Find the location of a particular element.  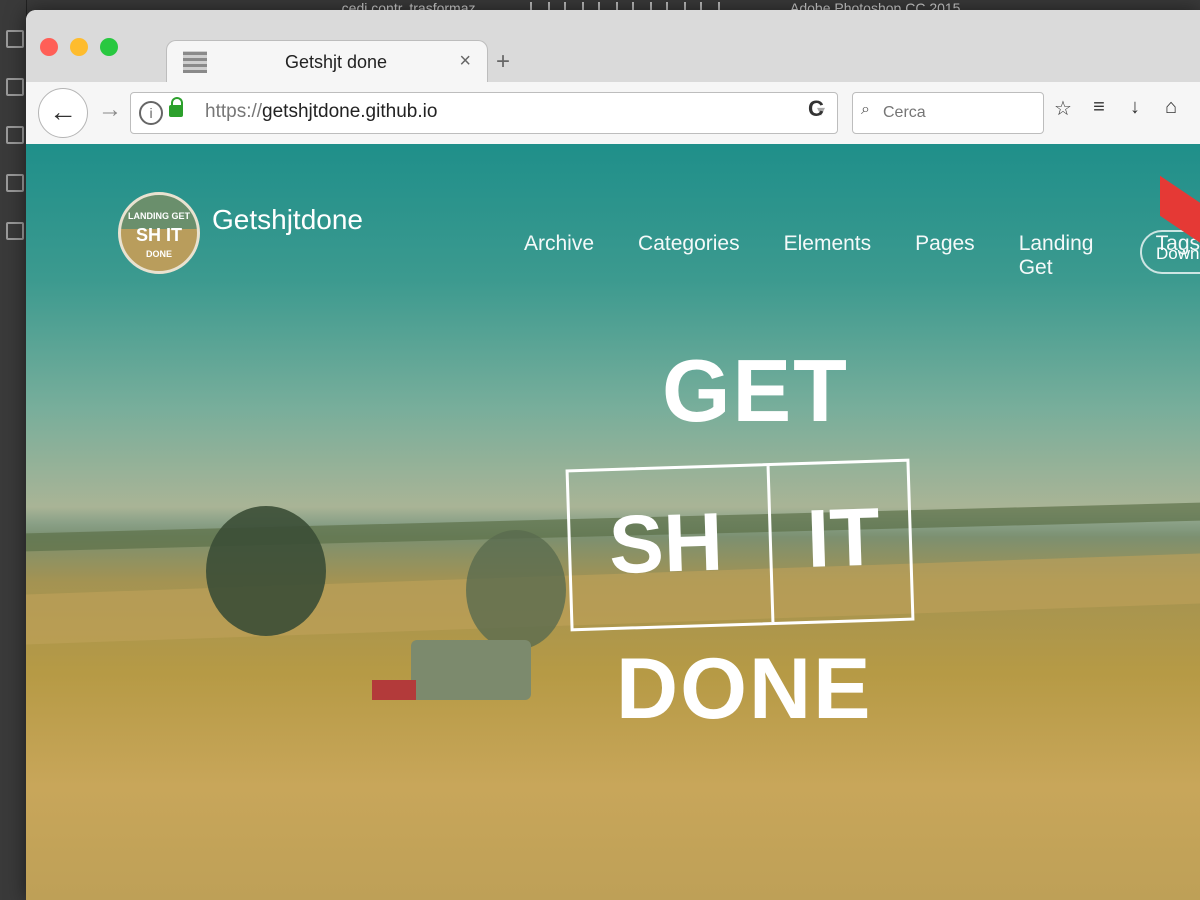

hero-box-left-text: SH is located at coordinates (666, 544).